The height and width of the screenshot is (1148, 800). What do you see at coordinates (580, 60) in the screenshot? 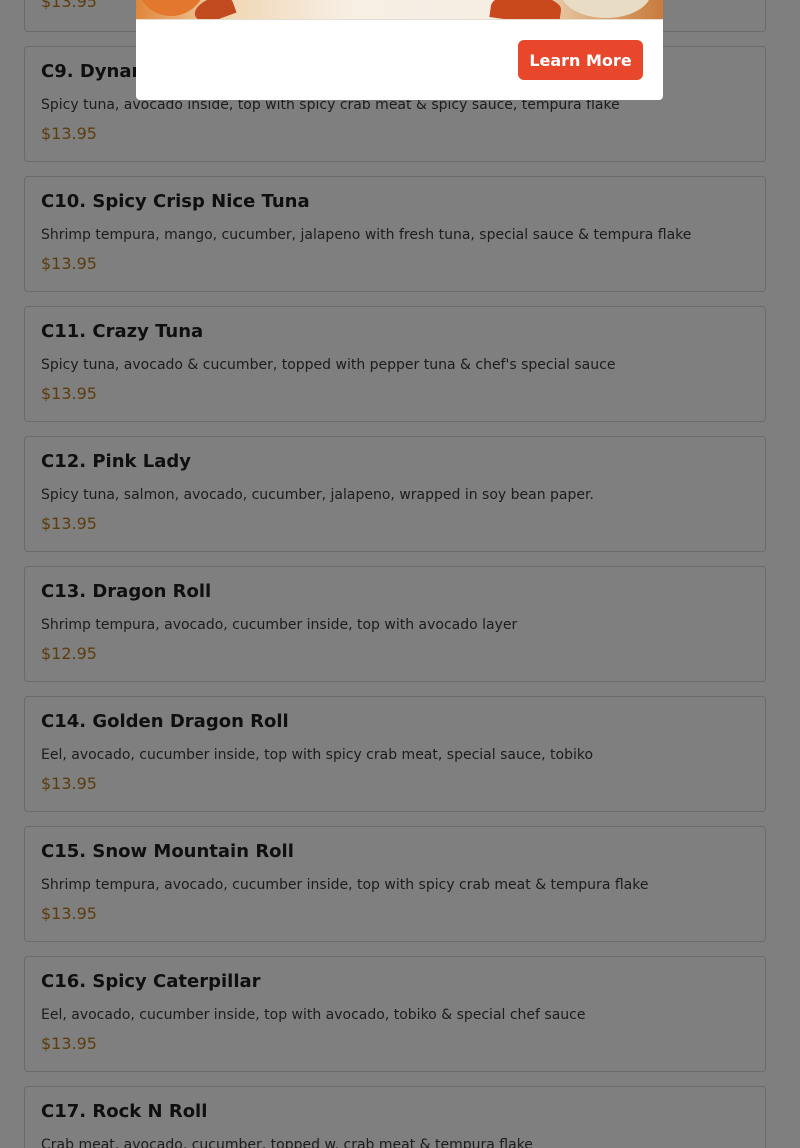
I see `learn-more-button: Learn More` at bounding box center [580, 60].